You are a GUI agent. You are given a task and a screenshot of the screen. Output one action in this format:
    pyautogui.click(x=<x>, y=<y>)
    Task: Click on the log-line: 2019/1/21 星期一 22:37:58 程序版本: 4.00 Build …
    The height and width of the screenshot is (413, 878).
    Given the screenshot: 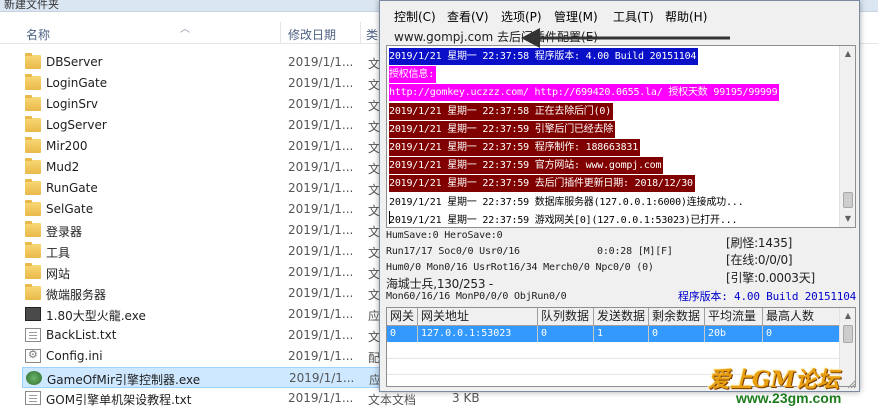 What is the action you would take?
    pyautogui.click(x=544, y=56)
    